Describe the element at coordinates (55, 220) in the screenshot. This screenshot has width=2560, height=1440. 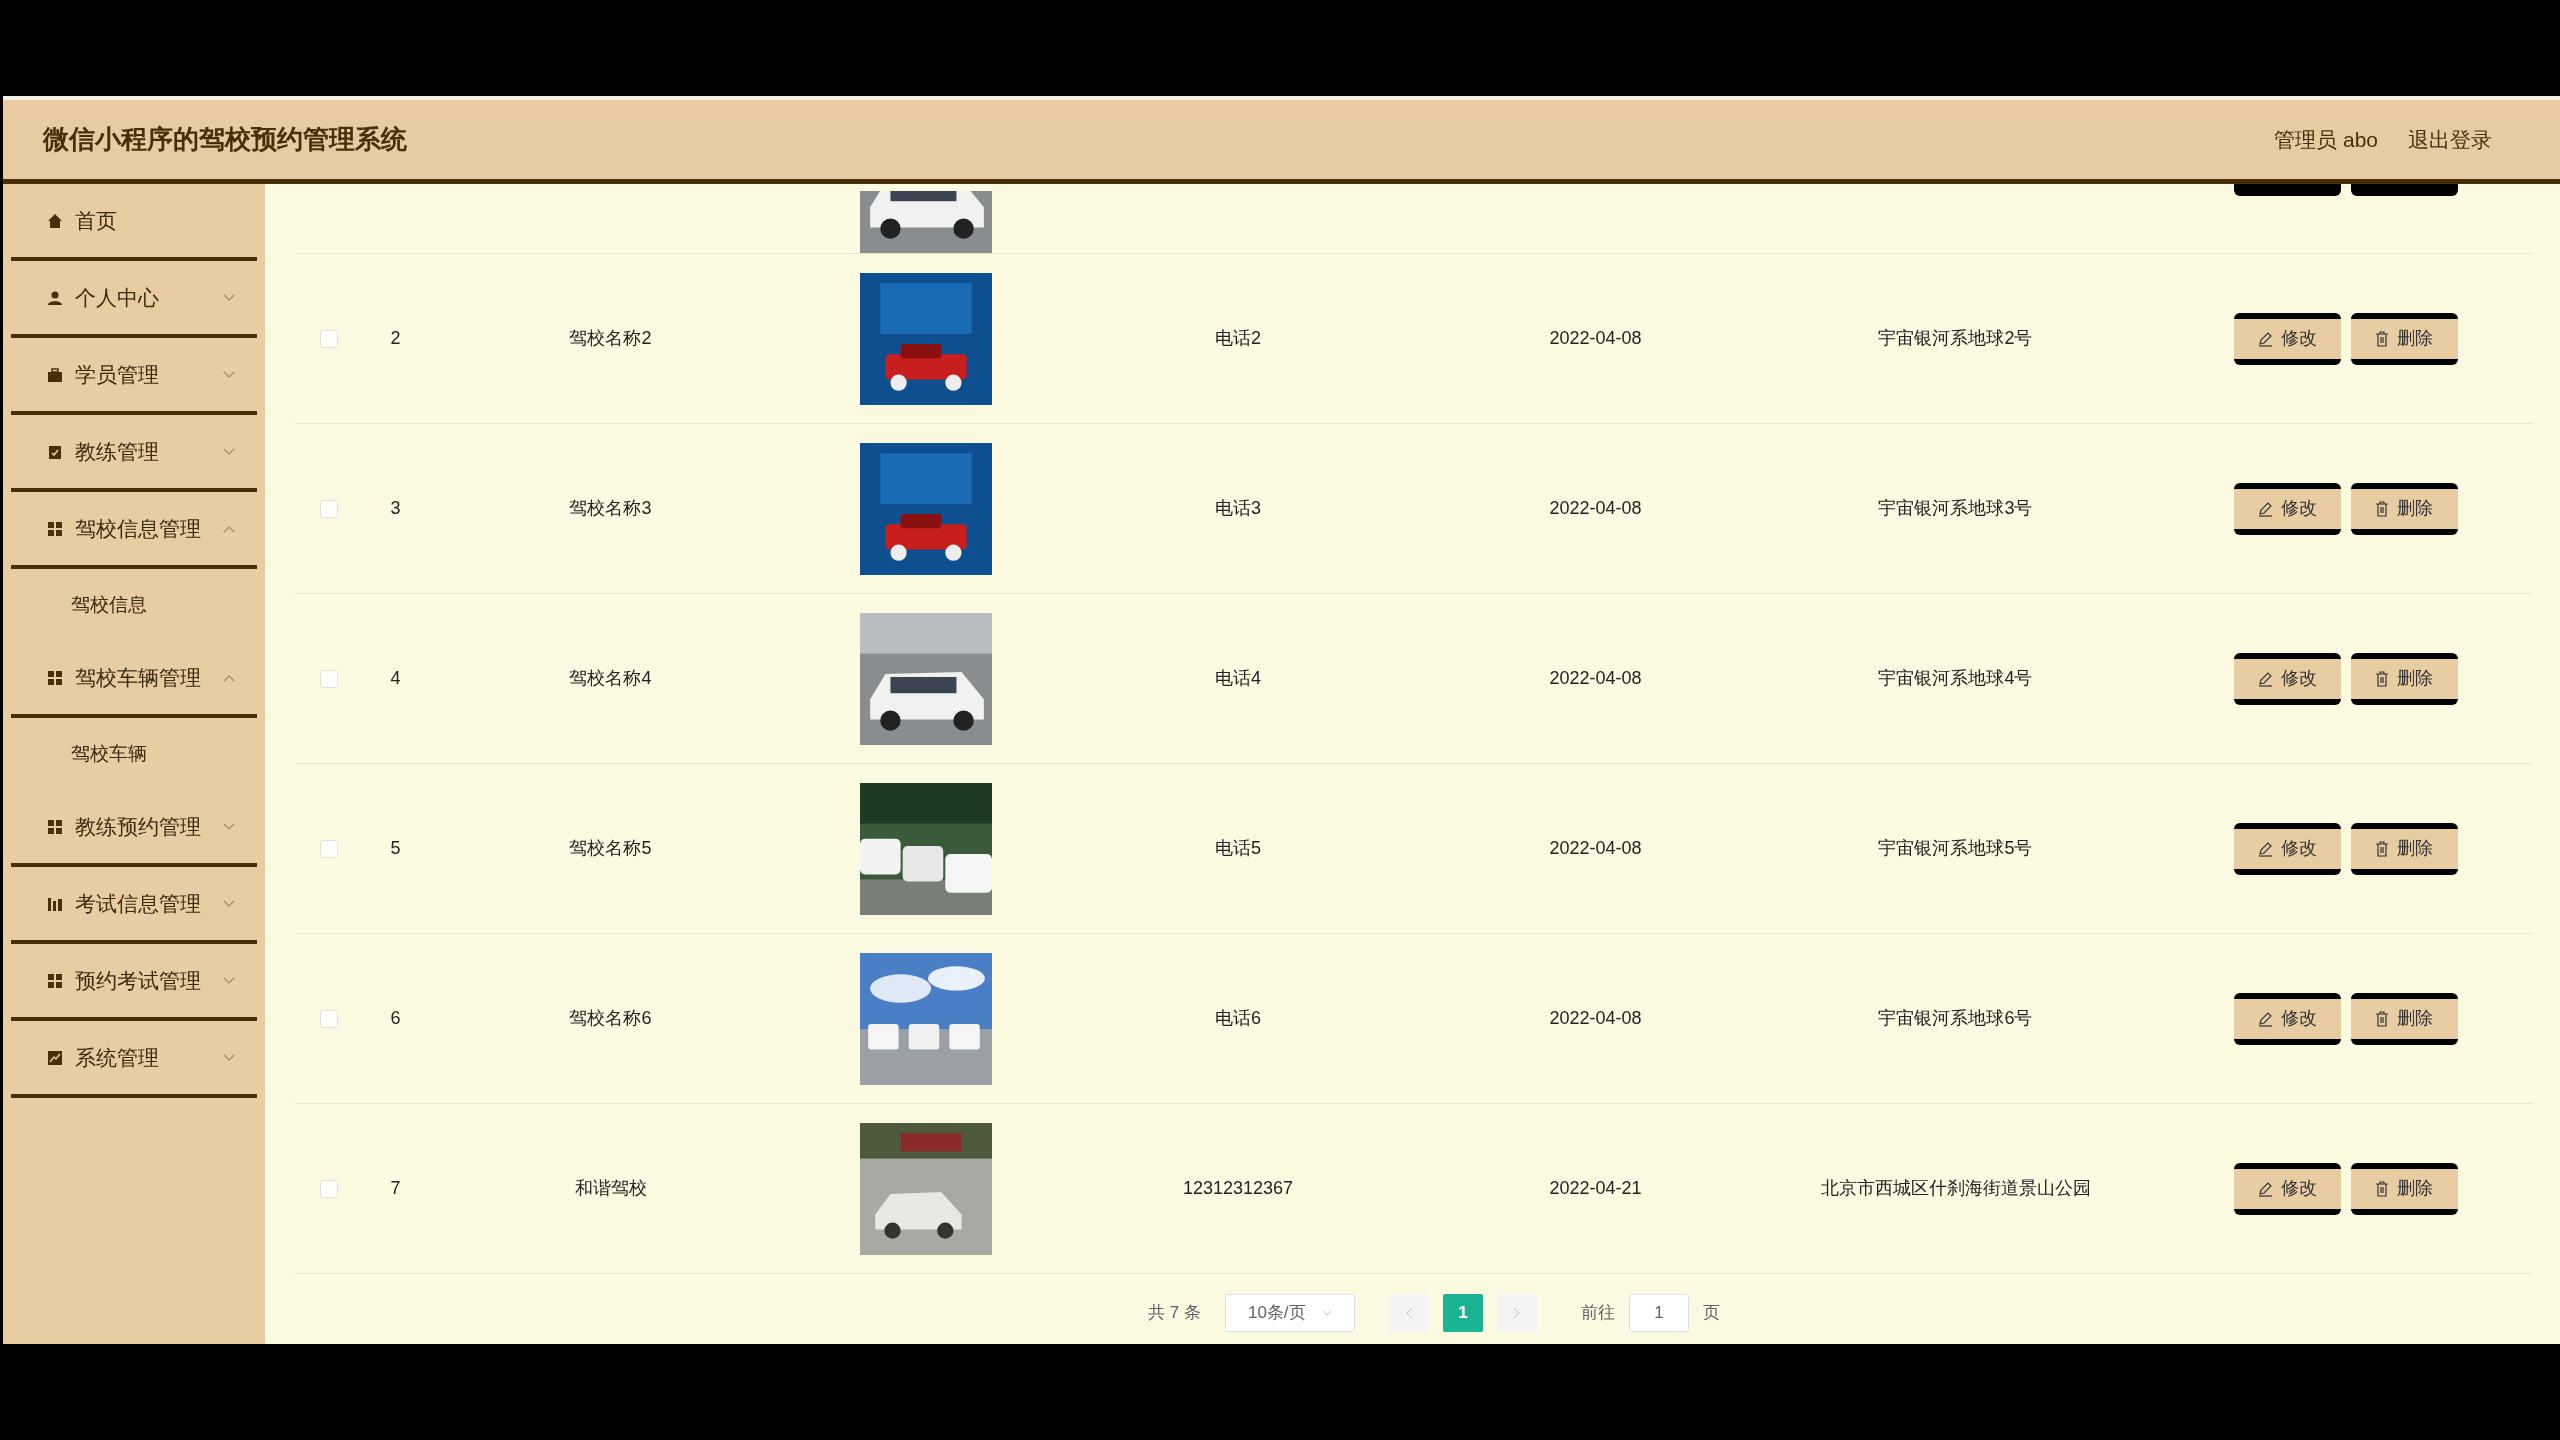
I see `home-icon` at that location.